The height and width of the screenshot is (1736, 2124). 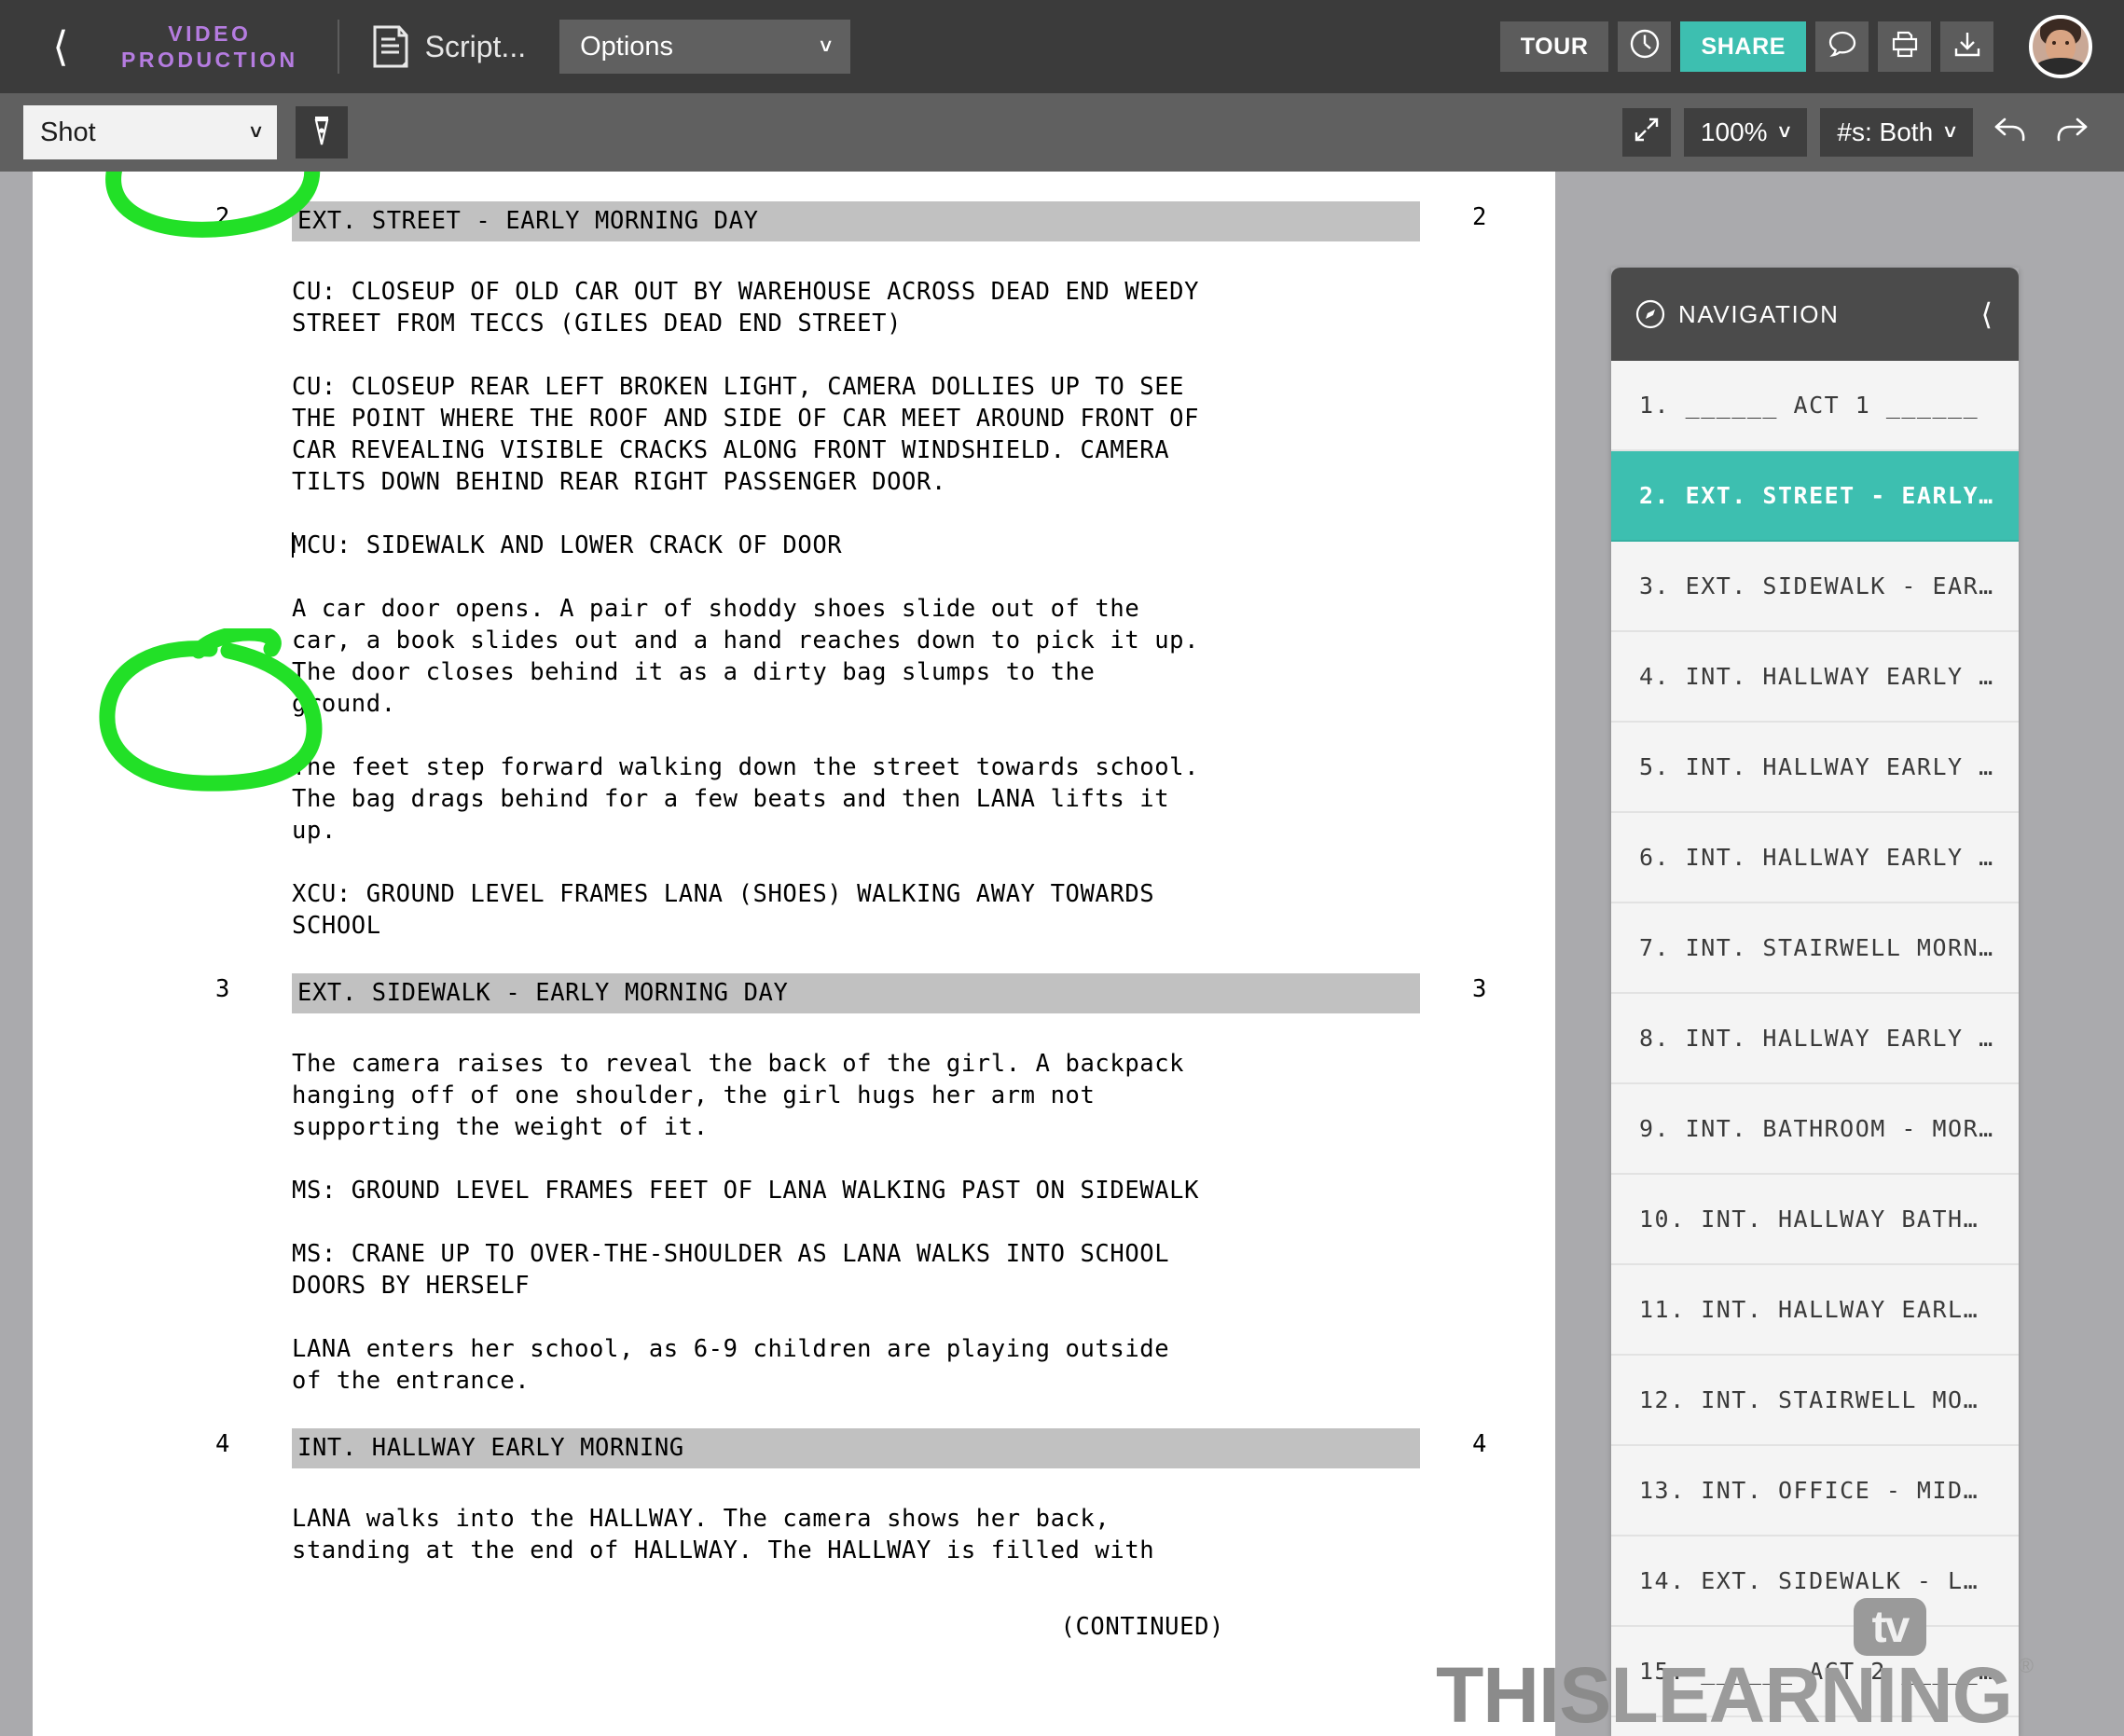 I want to click on brand-line-2: PRODUCTION, so click(x=209, y=60).